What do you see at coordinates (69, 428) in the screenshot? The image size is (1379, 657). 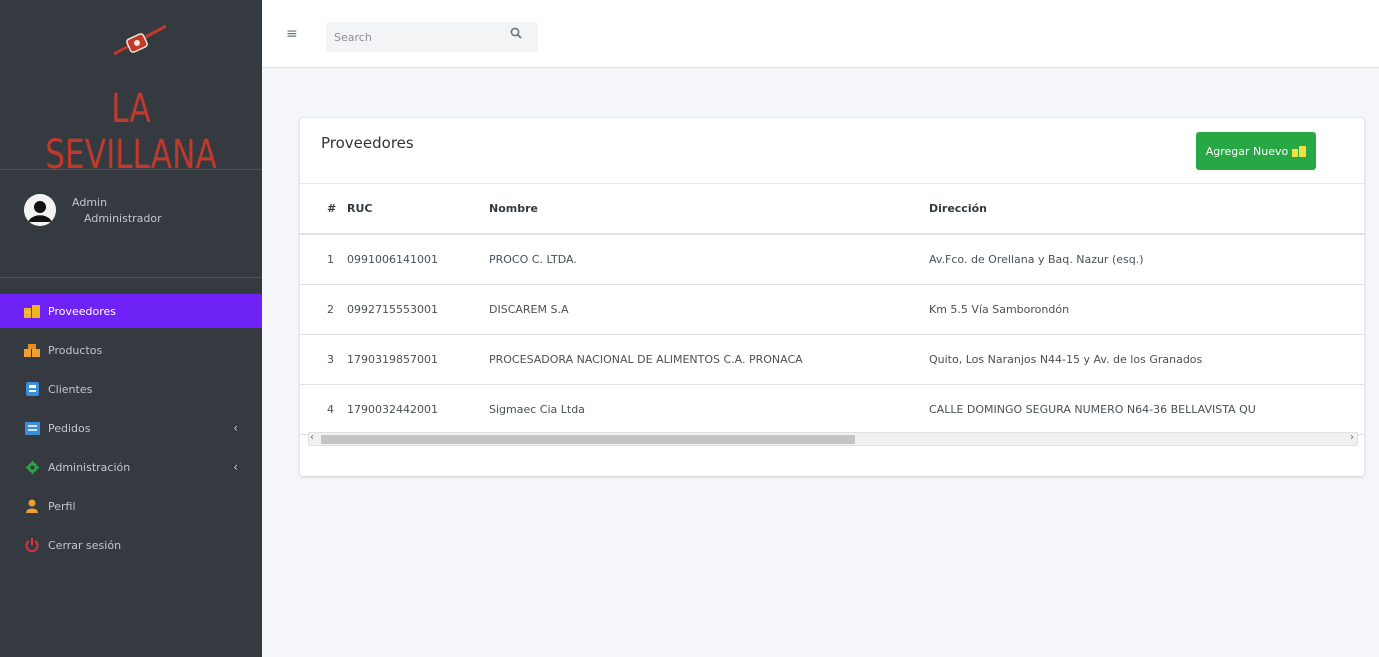 I see `sidebar-item-label: Pedidos` at bounding box center [69, 428].